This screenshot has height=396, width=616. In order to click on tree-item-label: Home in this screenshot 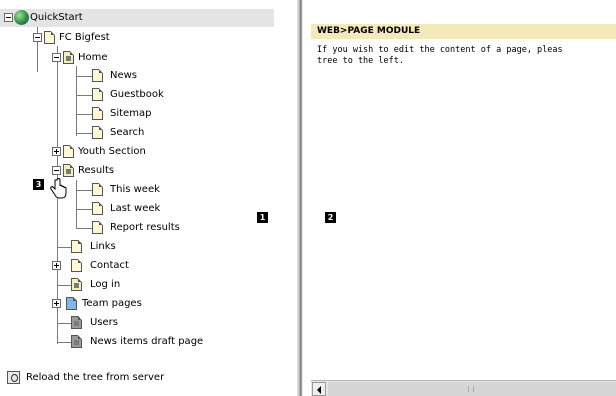, I will do `click(93, 57)`.